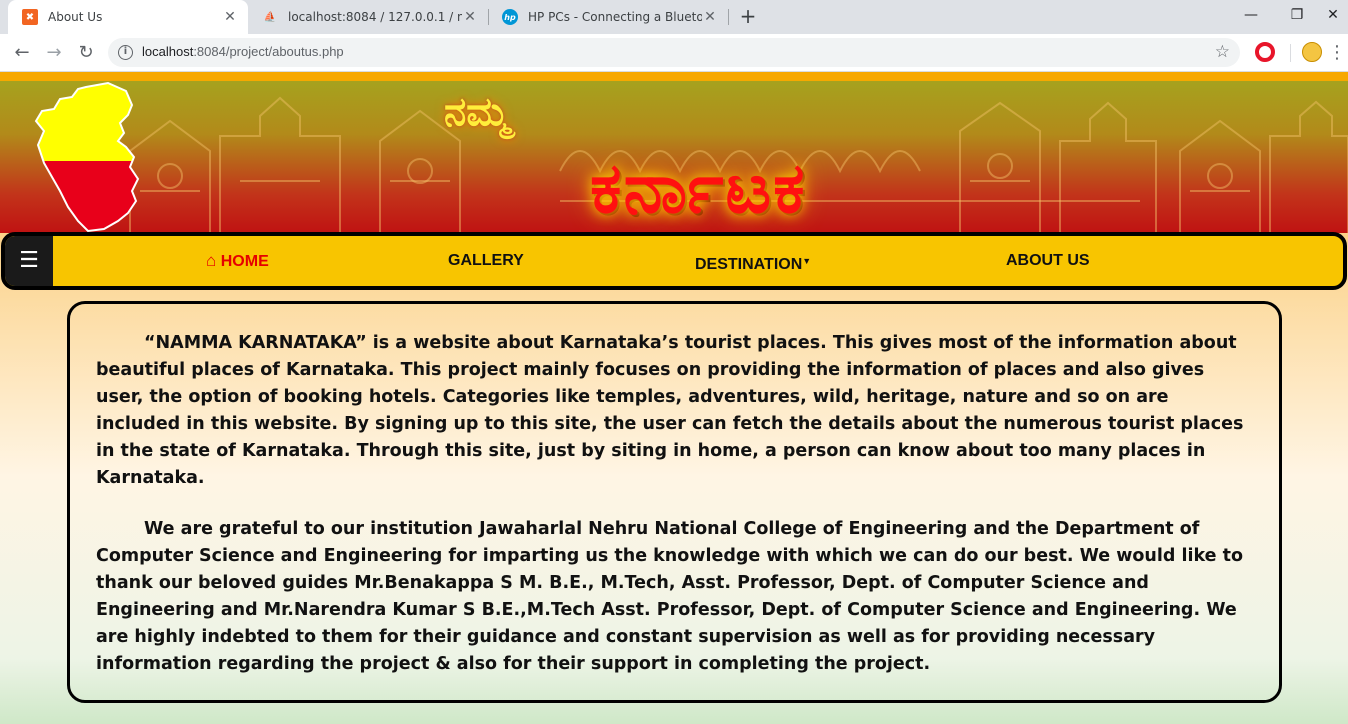 The image size is (1348, 724). What do you see at coordinates (211, 260) in the screenshot?
I see `home-icon: ⌂` at bounding box center [211, 260].